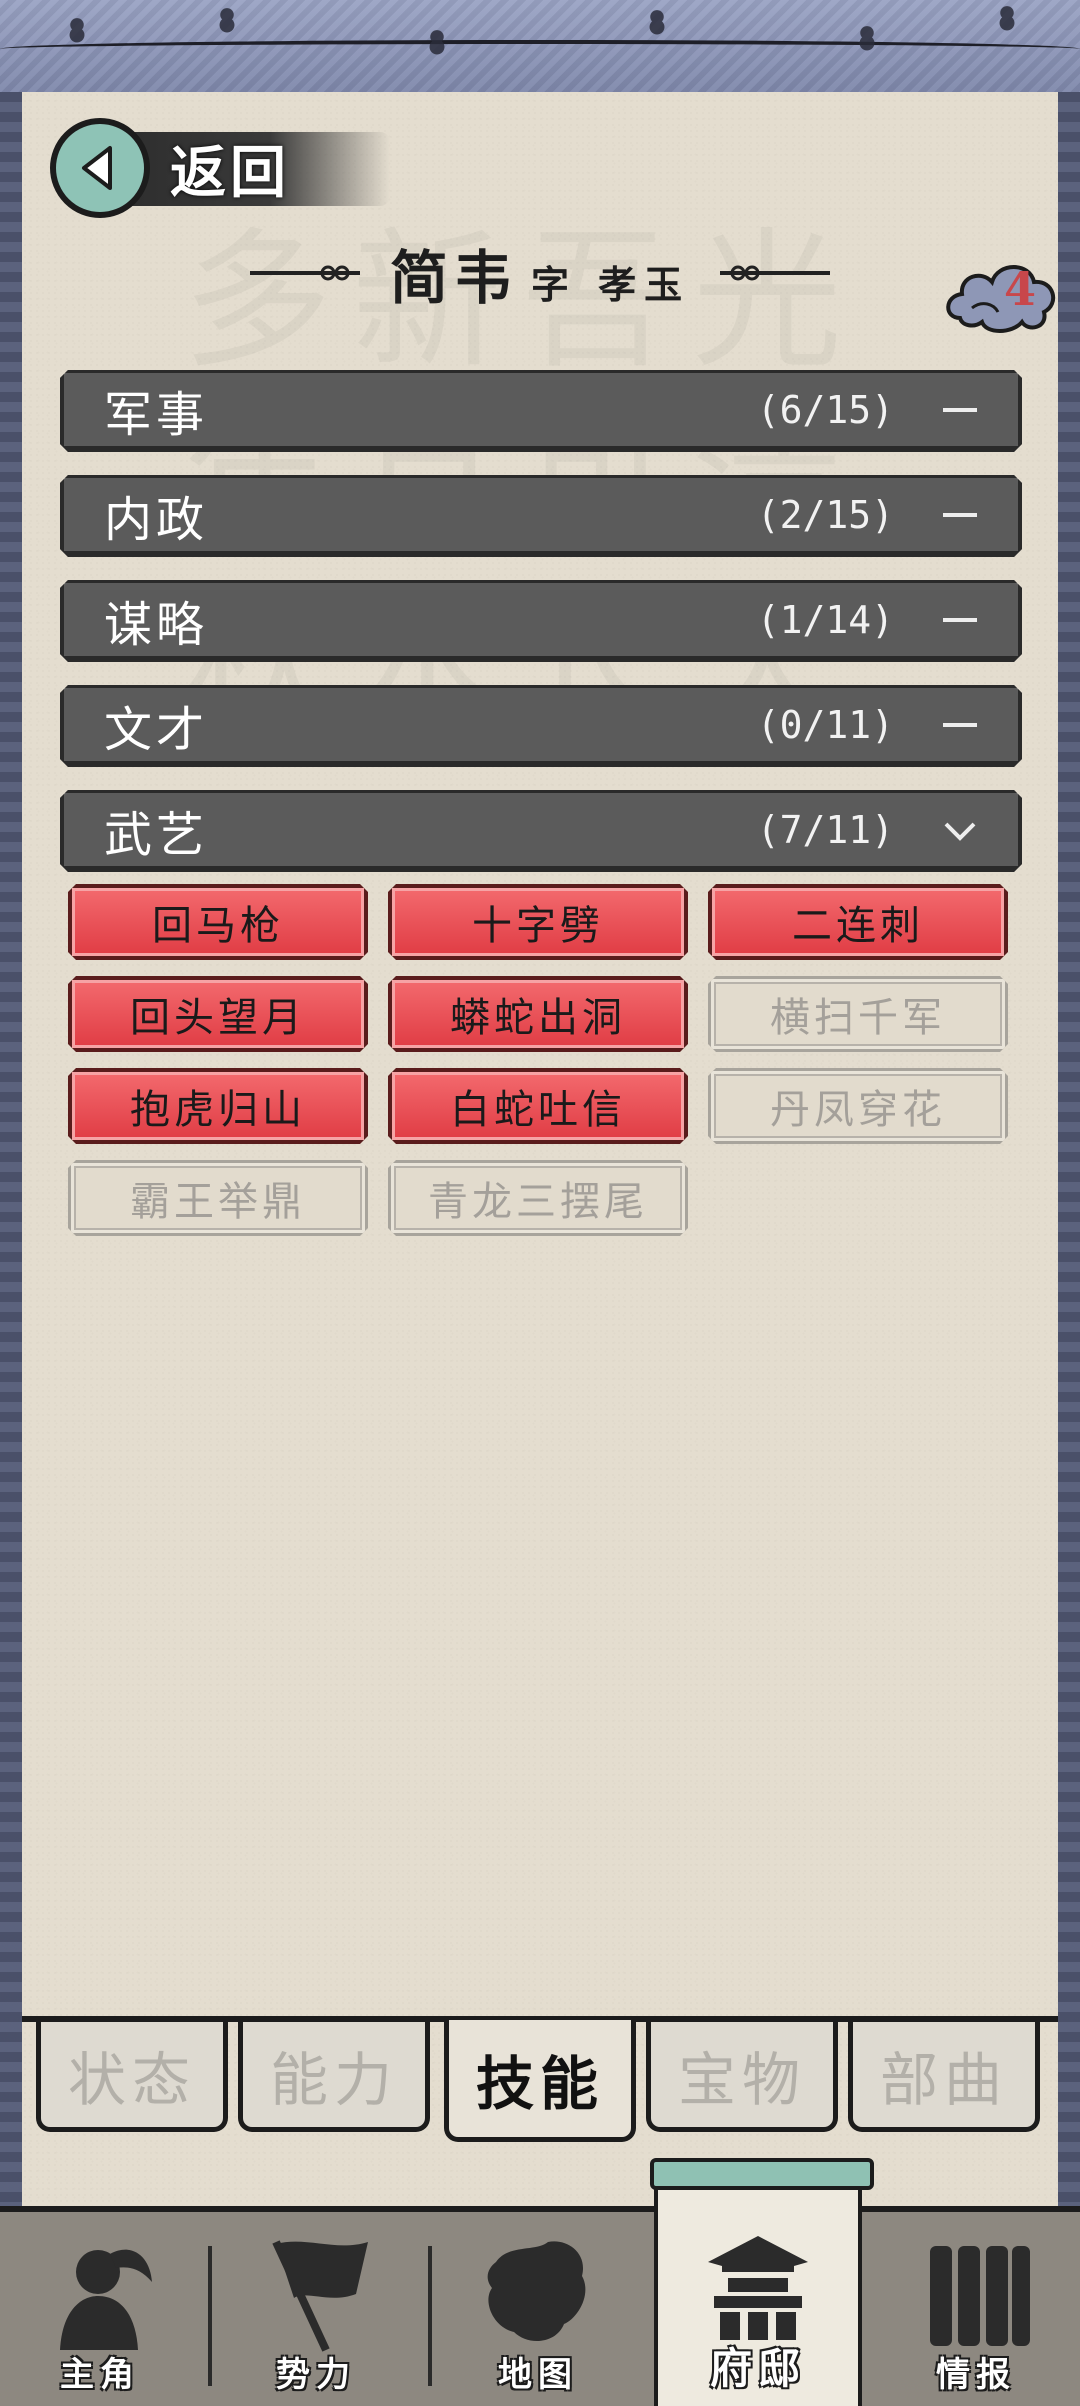 The height and width of the screenshot is (2406, 1080). I want to click on category-count: (7/11), so click(825, 829).